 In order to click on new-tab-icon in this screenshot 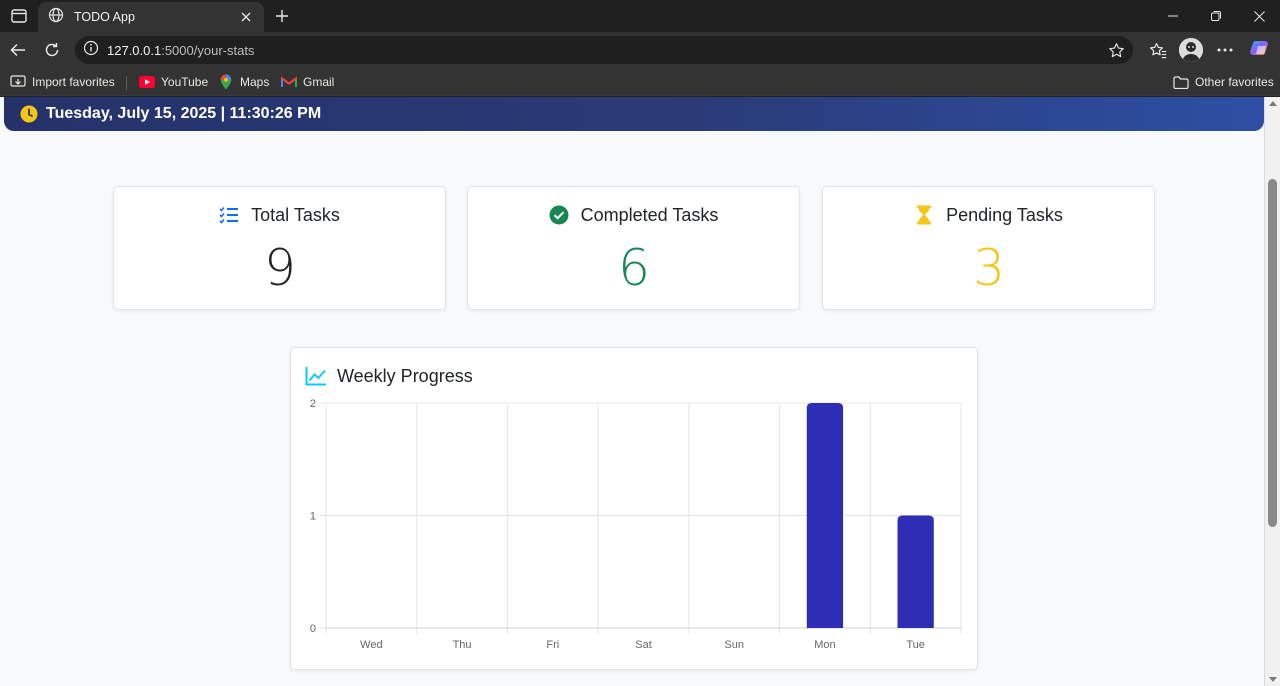, I will do `click(282, 16)`.